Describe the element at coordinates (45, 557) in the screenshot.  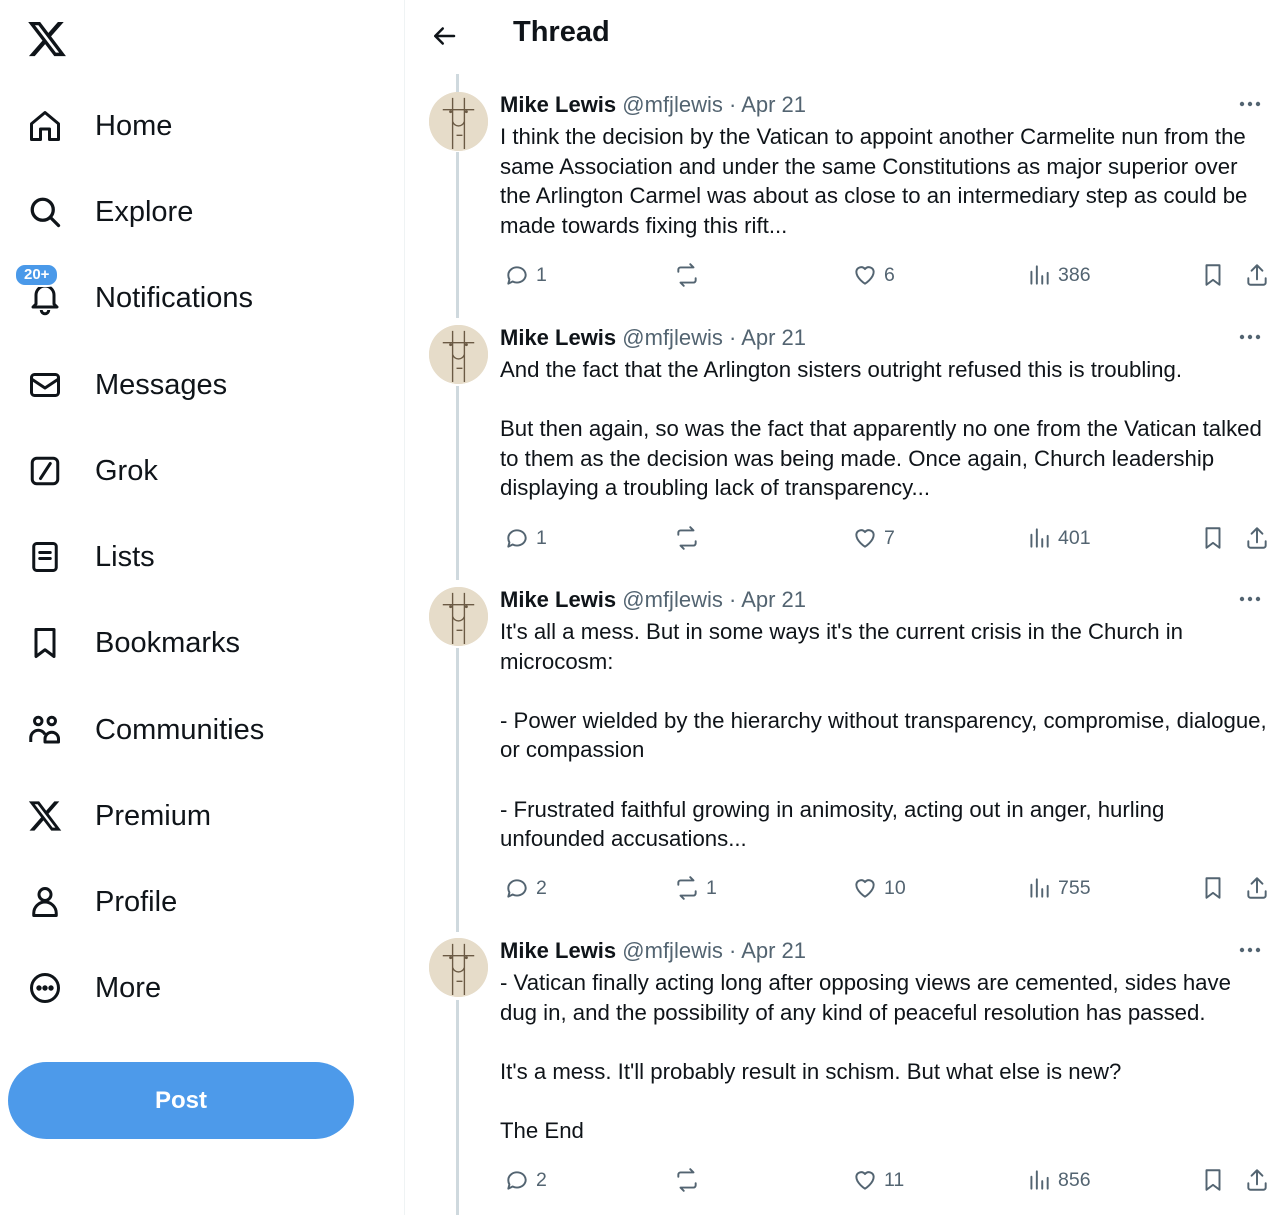
I see `list-icon` at that location.